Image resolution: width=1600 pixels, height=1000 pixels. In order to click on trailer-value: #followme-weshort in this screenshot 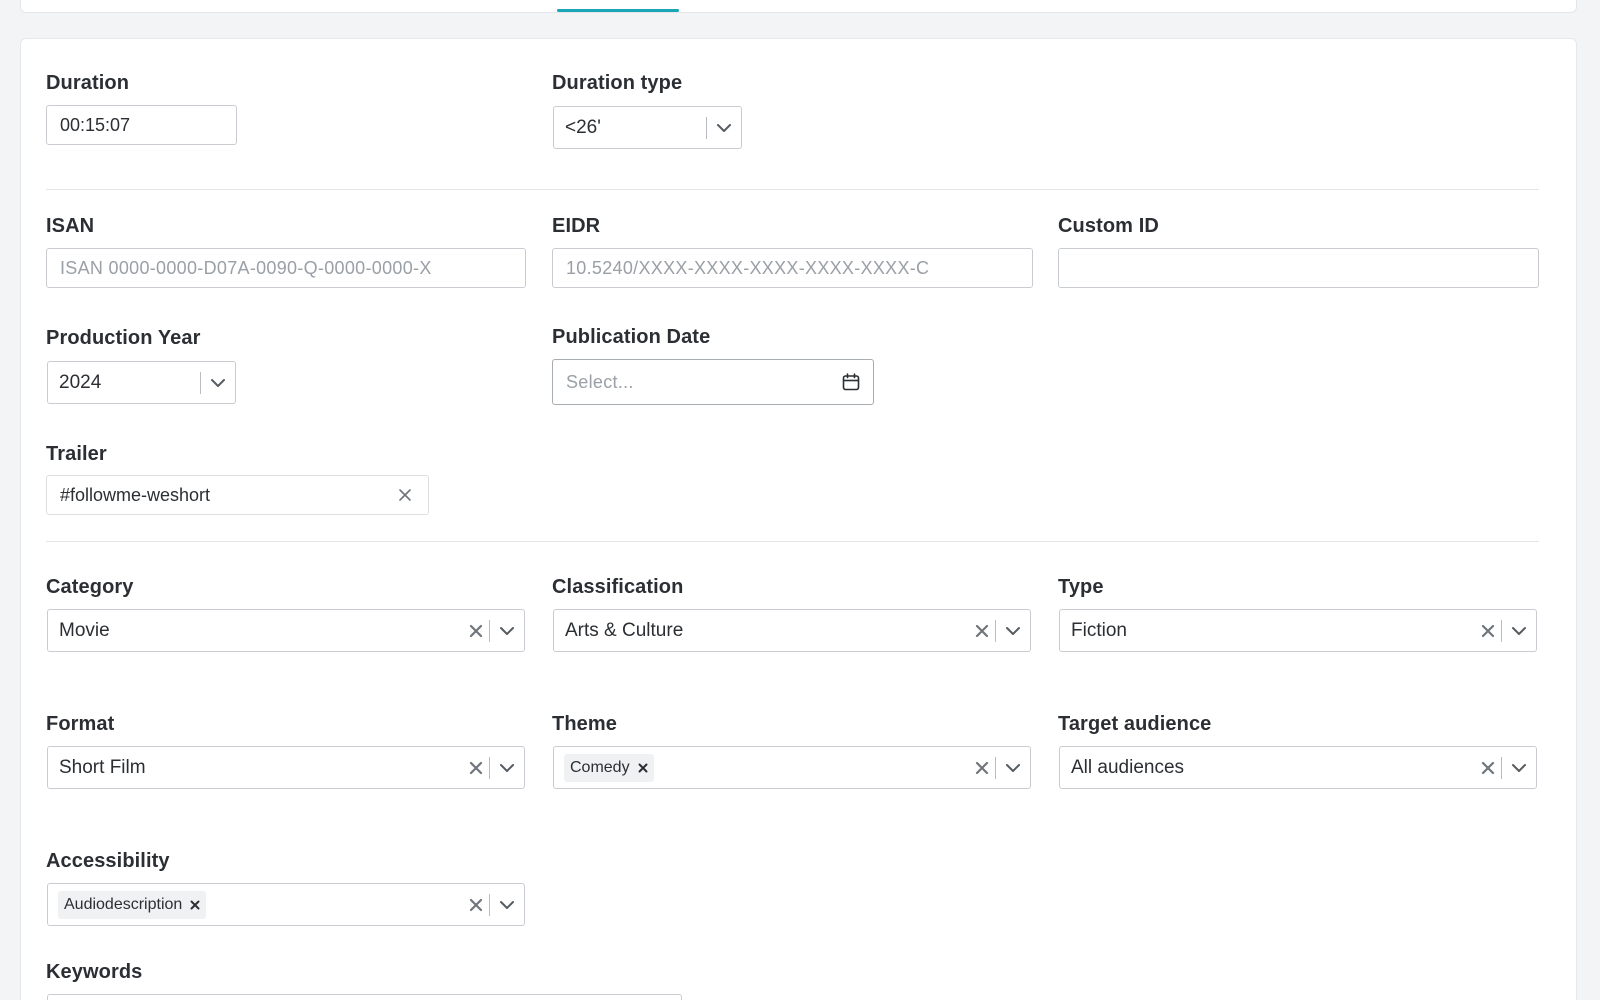, I will do `click(135, 494)`.